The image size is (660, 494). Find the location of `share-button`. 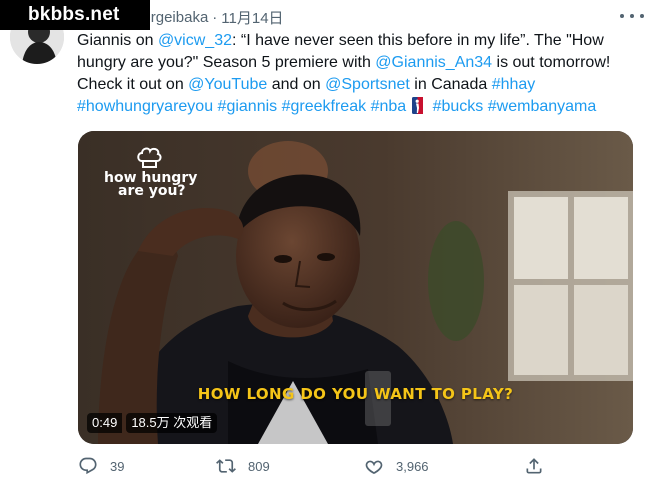

share-button is located at coordinates (534, 466).